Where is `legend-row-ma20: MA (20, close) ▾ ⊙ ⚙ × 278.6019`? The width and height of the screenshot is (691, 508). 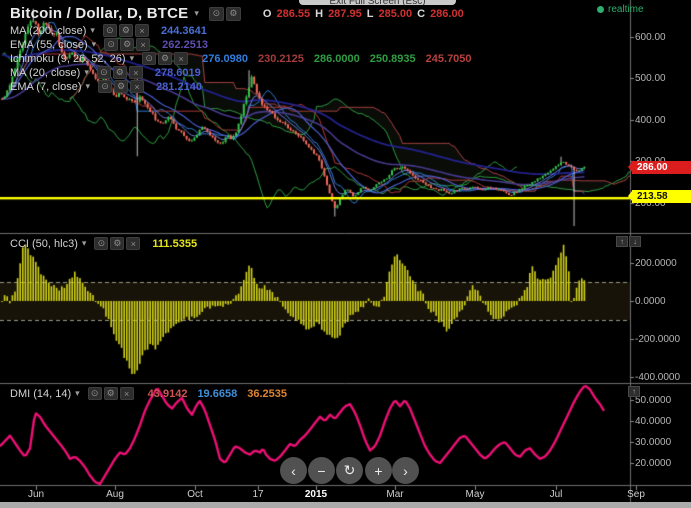 legend-row-ma20: MA (20, close) ▾ ⊙ ⚙ × 278.6019 is located at coordinates (105, 72).